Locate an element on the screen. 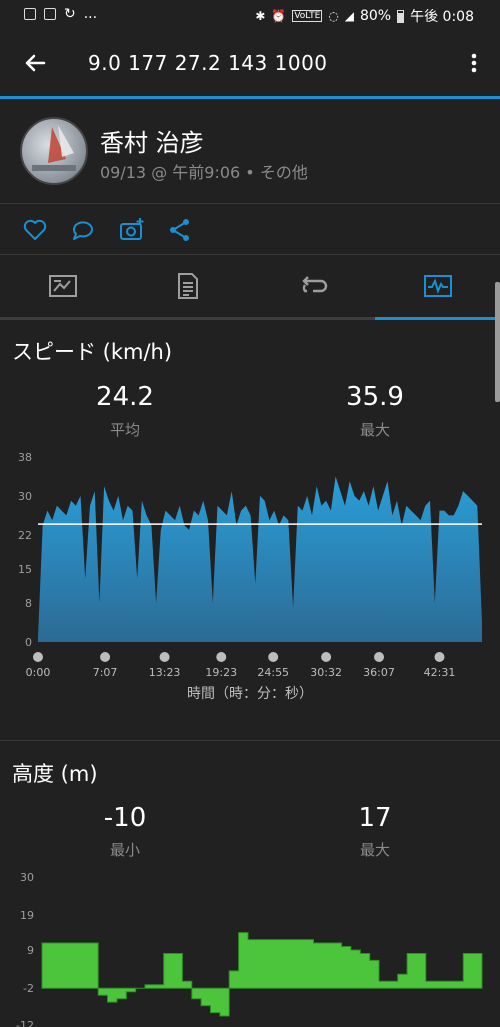 Image resolution: width=500 pixels, height=1027 pixels. charts-icon is located at coordinates (437, 286).